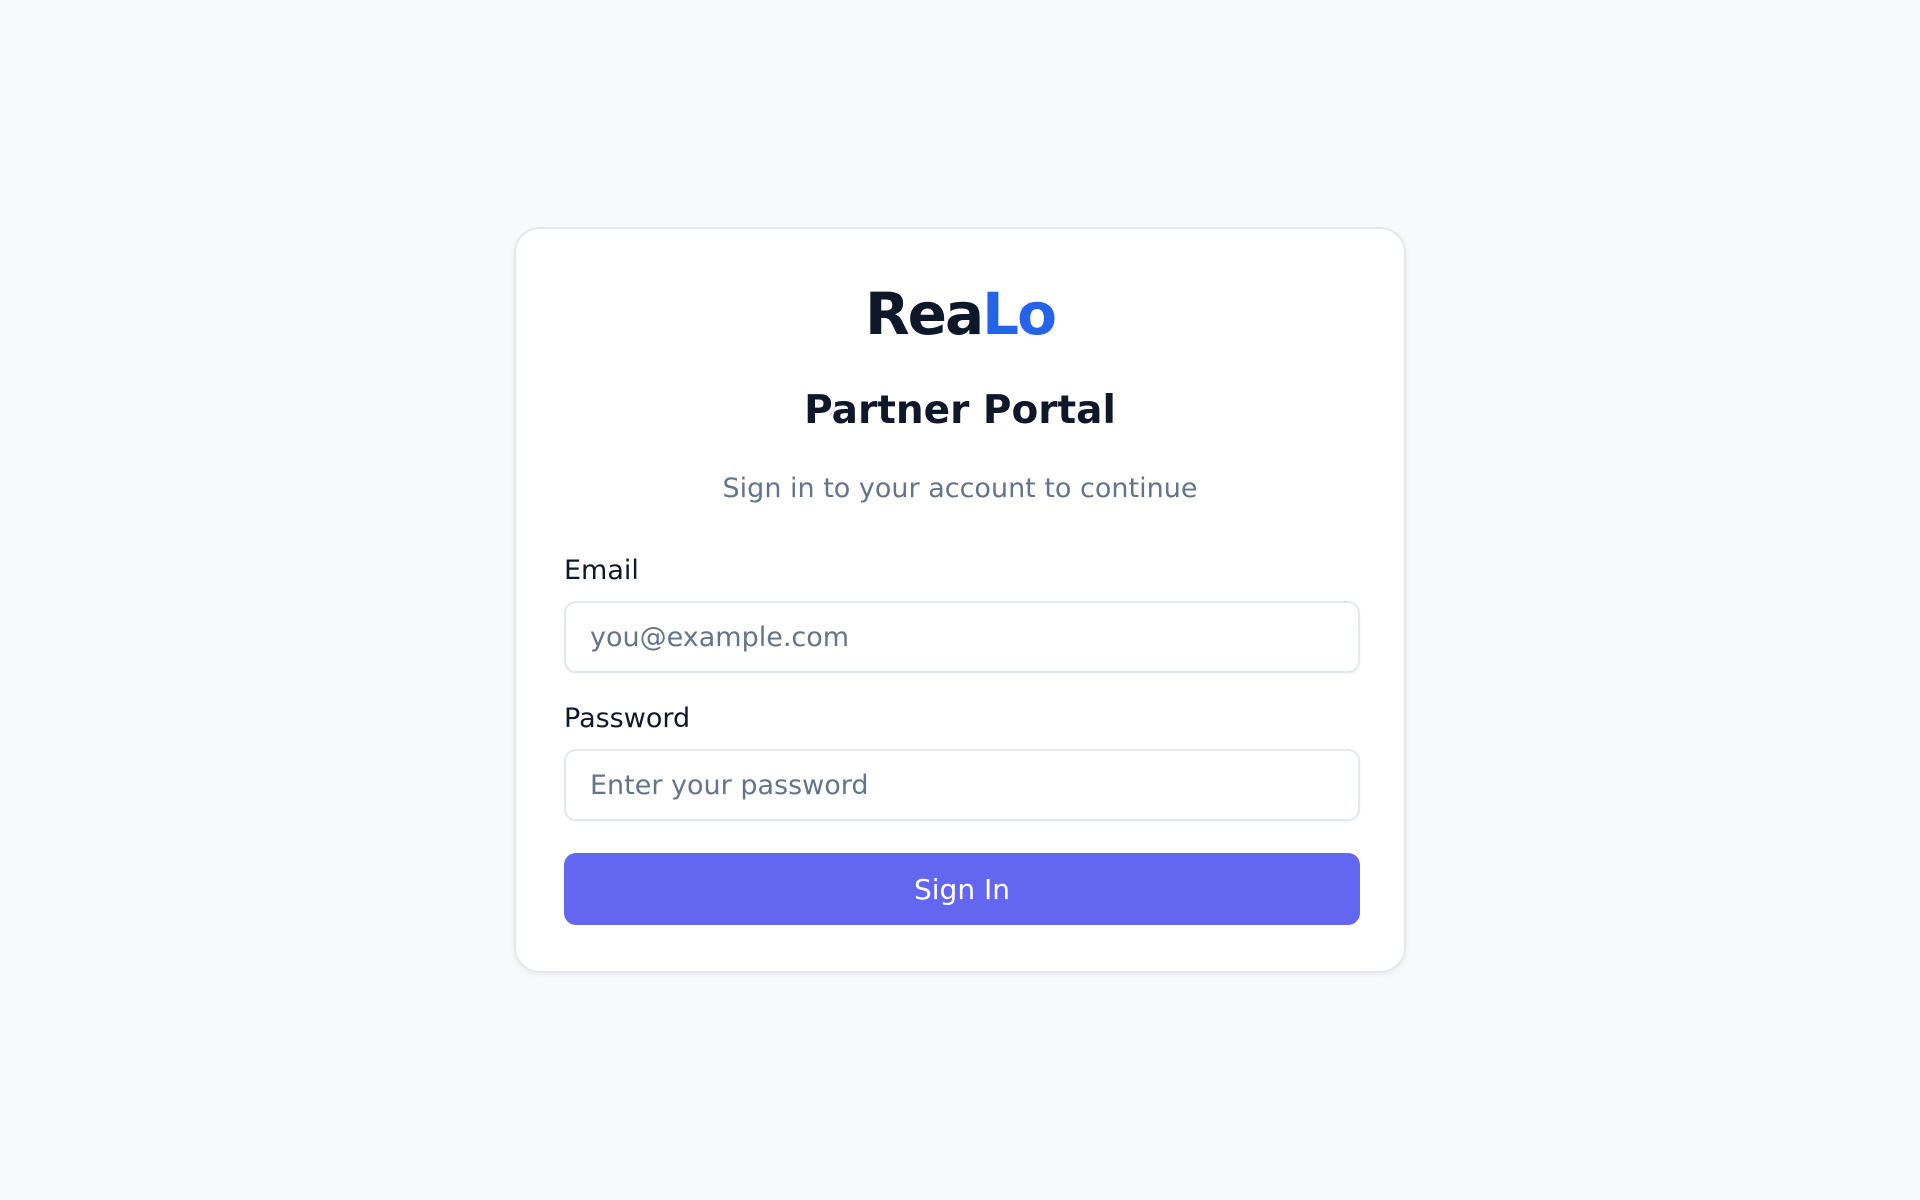  I want to click on page-title: Partner Portal, so click(960, 410).